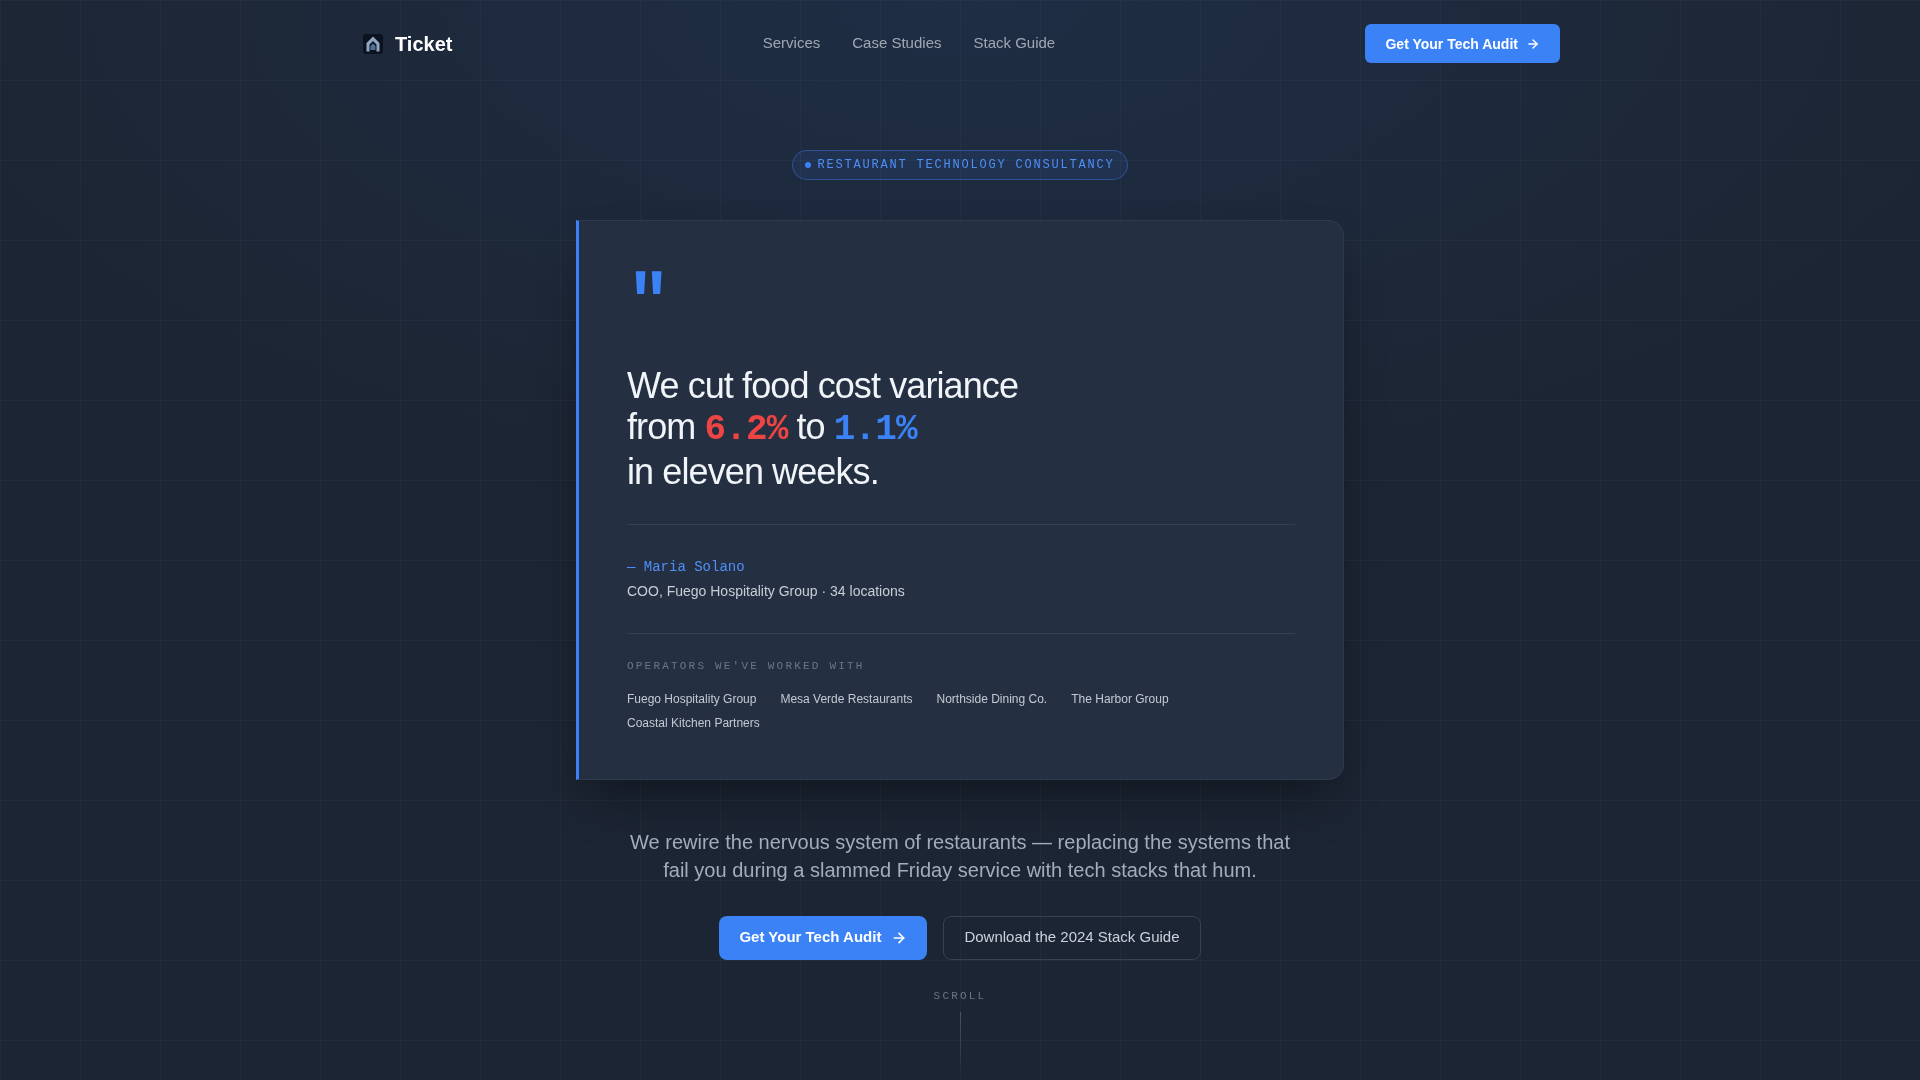 The height and width of the screenshot is (1080, 1920). What do you see at coordinates (846, 698) in the screenshot?
I see `operator-name: Mesa Verde Restaurants` at bounding box center [846, 698].